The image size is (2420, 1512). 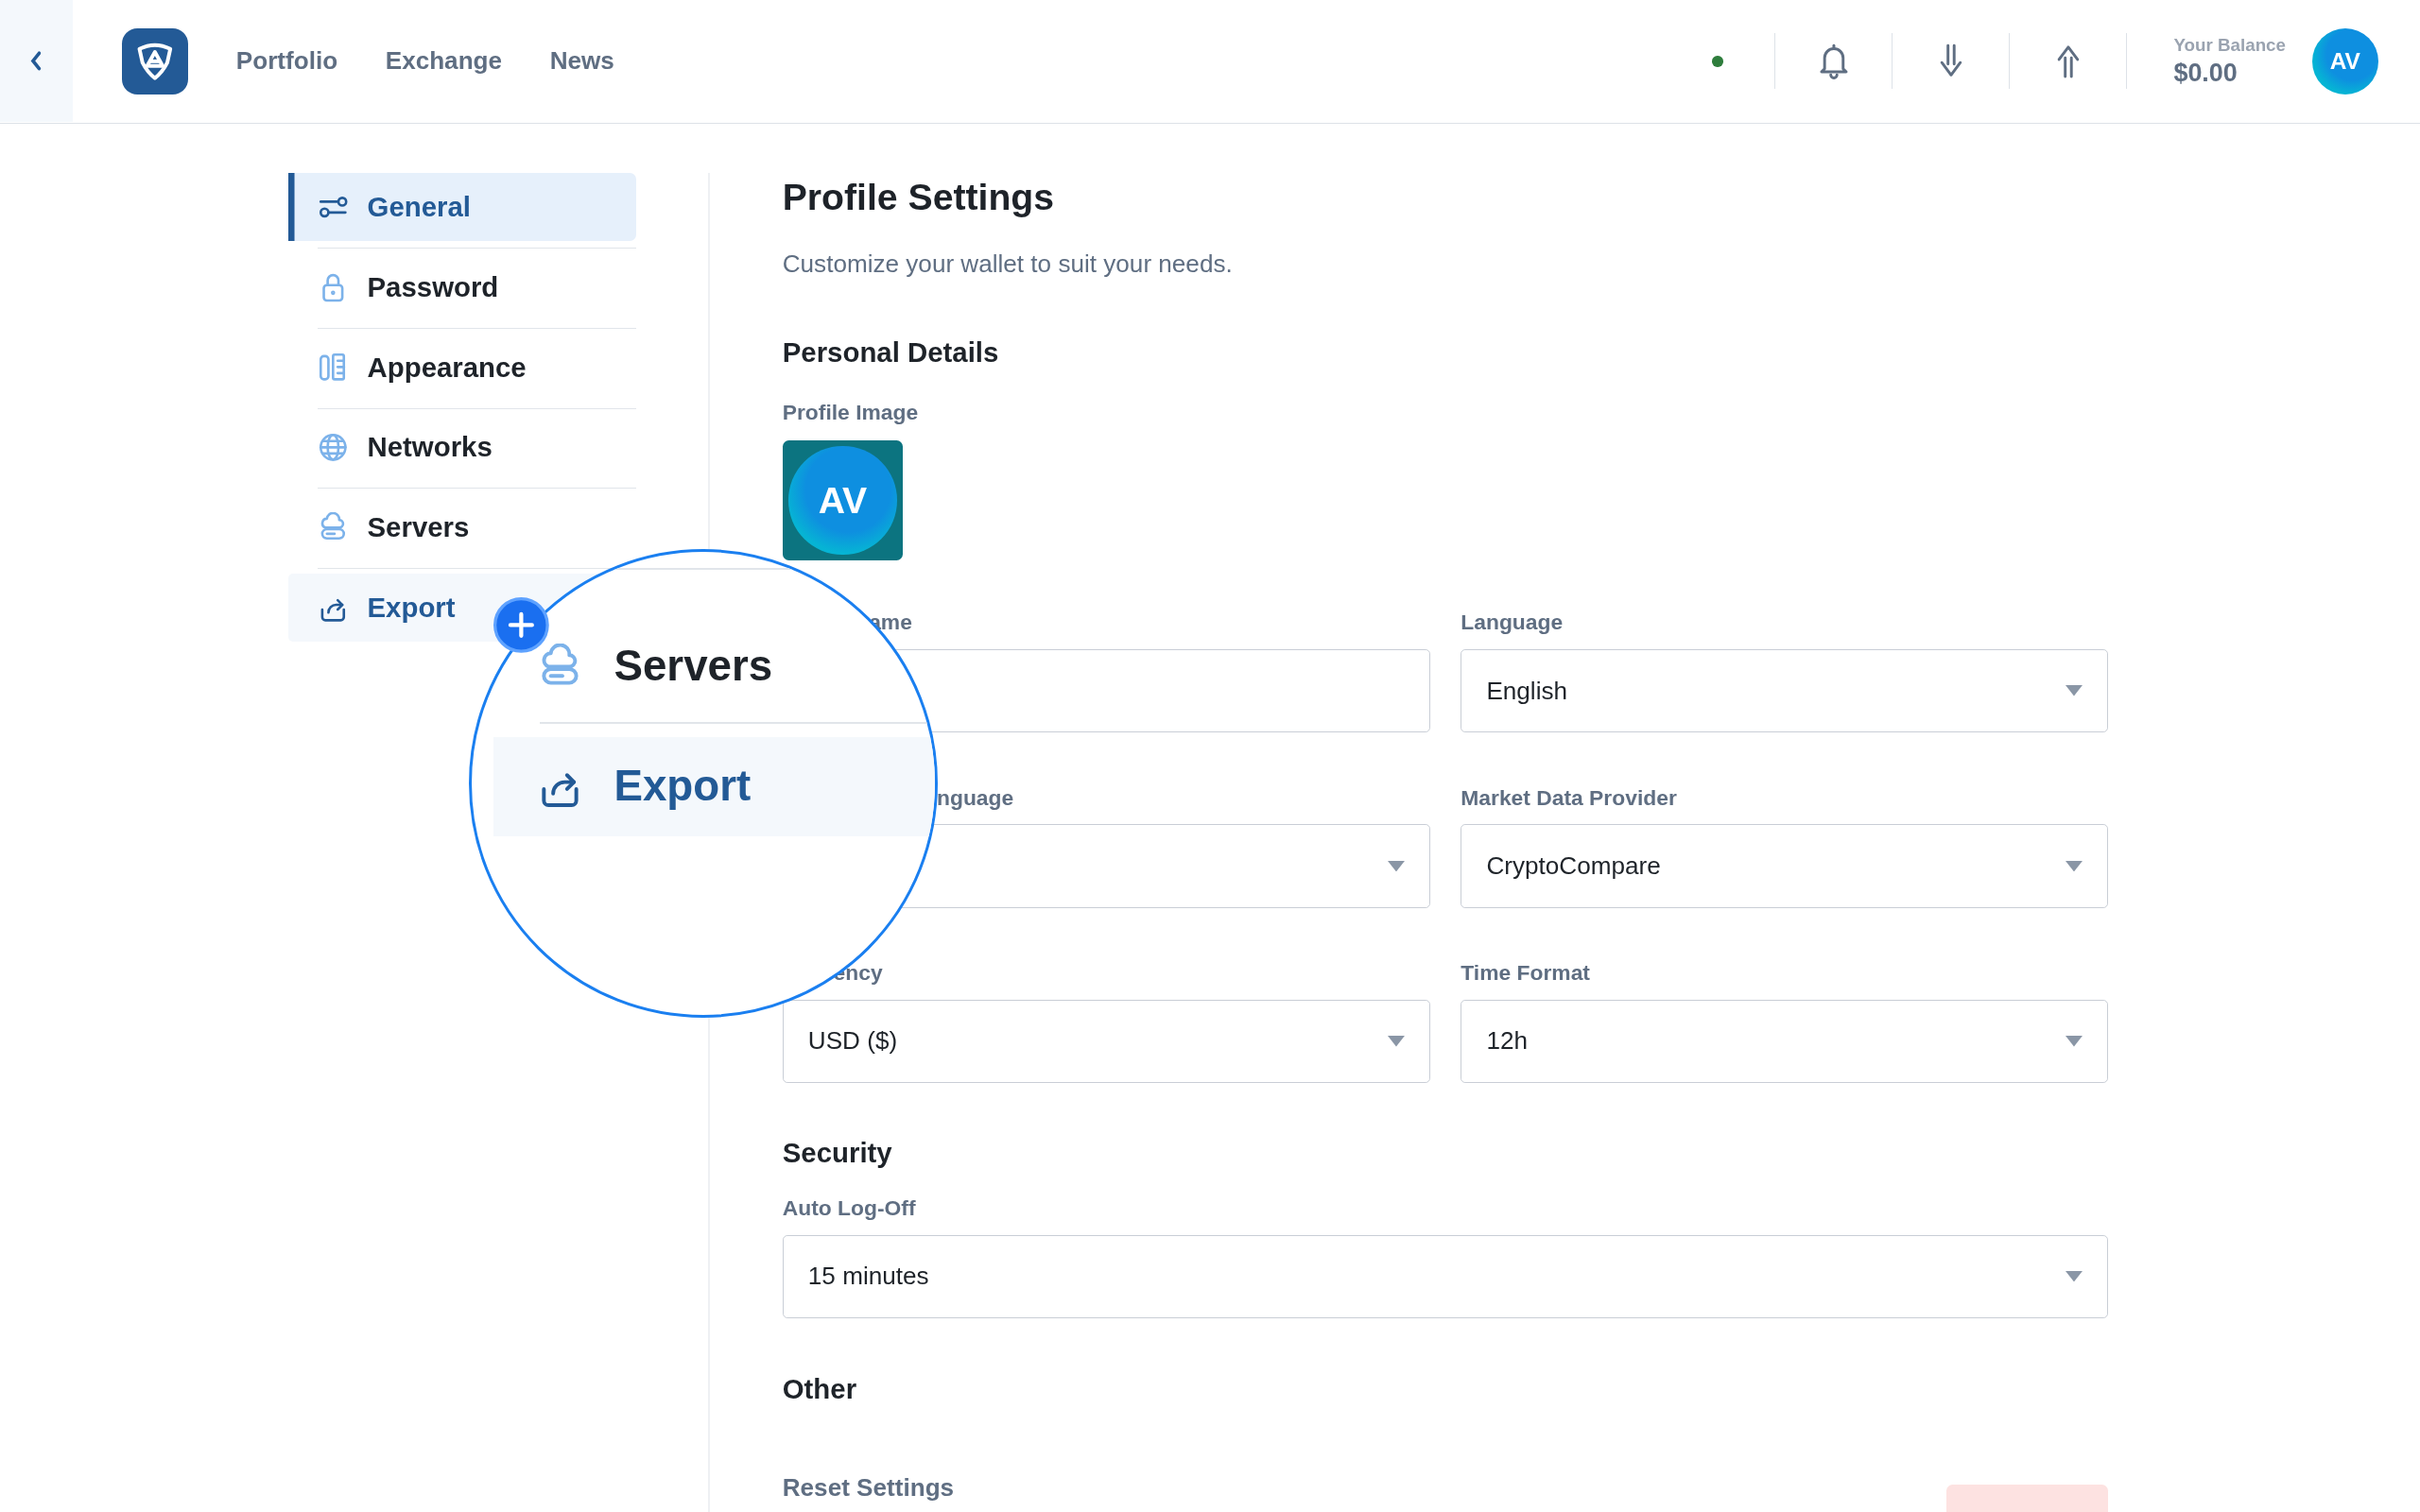 I want to click on setting-label: Reset Settings, so click(x=868, y=1488).